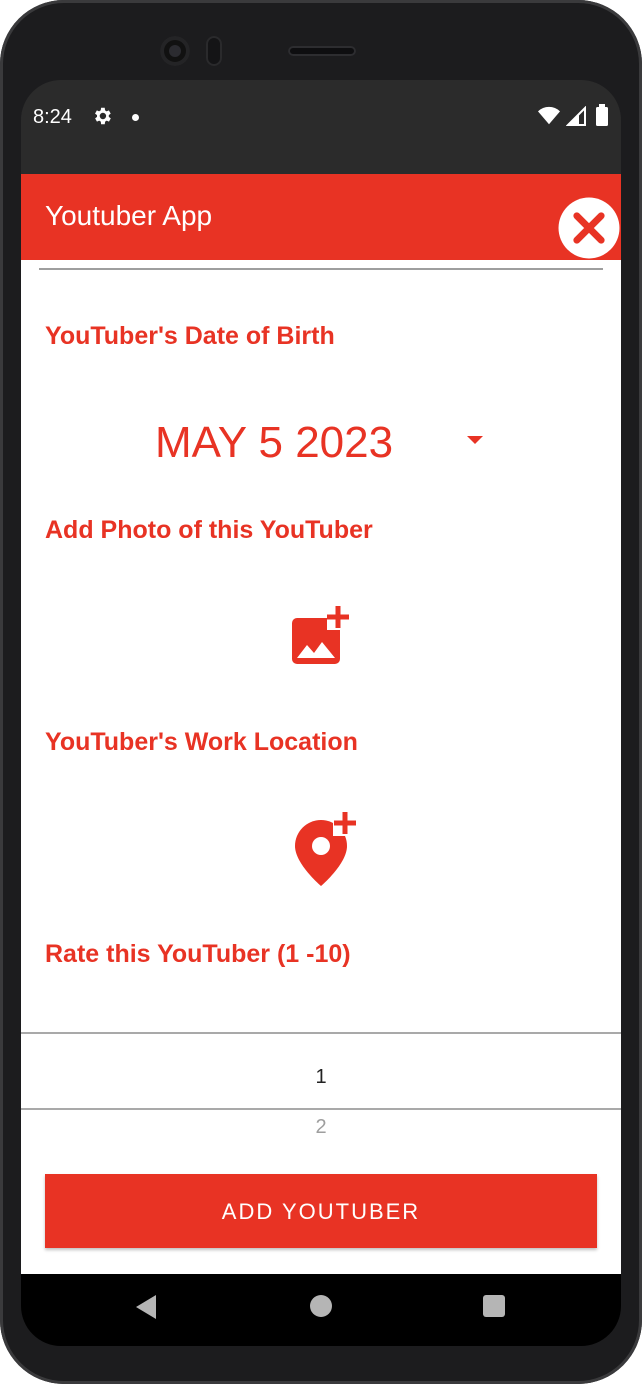 This screenshot has height=1384, width=642. I want to click on dob-label: YouTuber's Date of Birth, so click(190, 336).